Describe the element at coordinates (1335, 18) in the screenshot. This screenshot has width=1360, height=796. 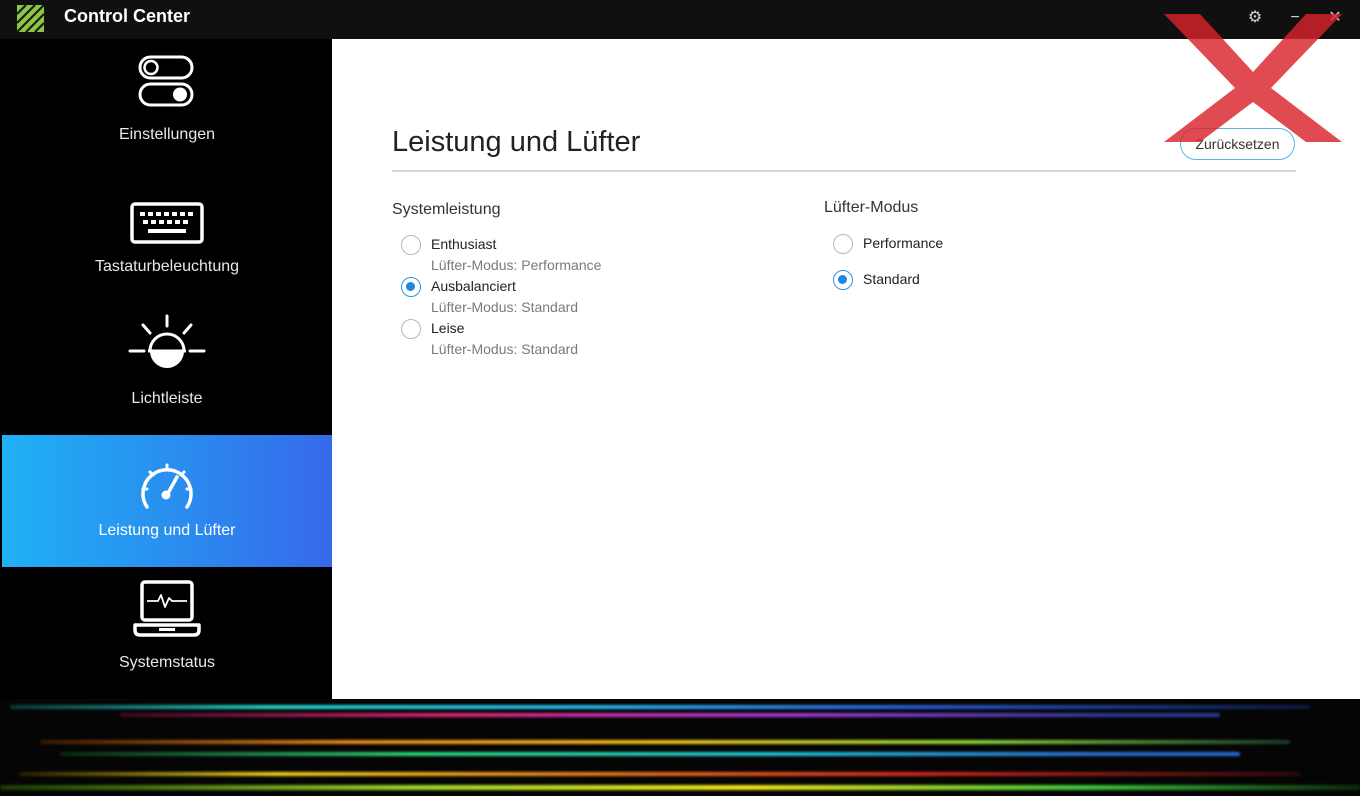
I see `close-button: ✕` at that location.